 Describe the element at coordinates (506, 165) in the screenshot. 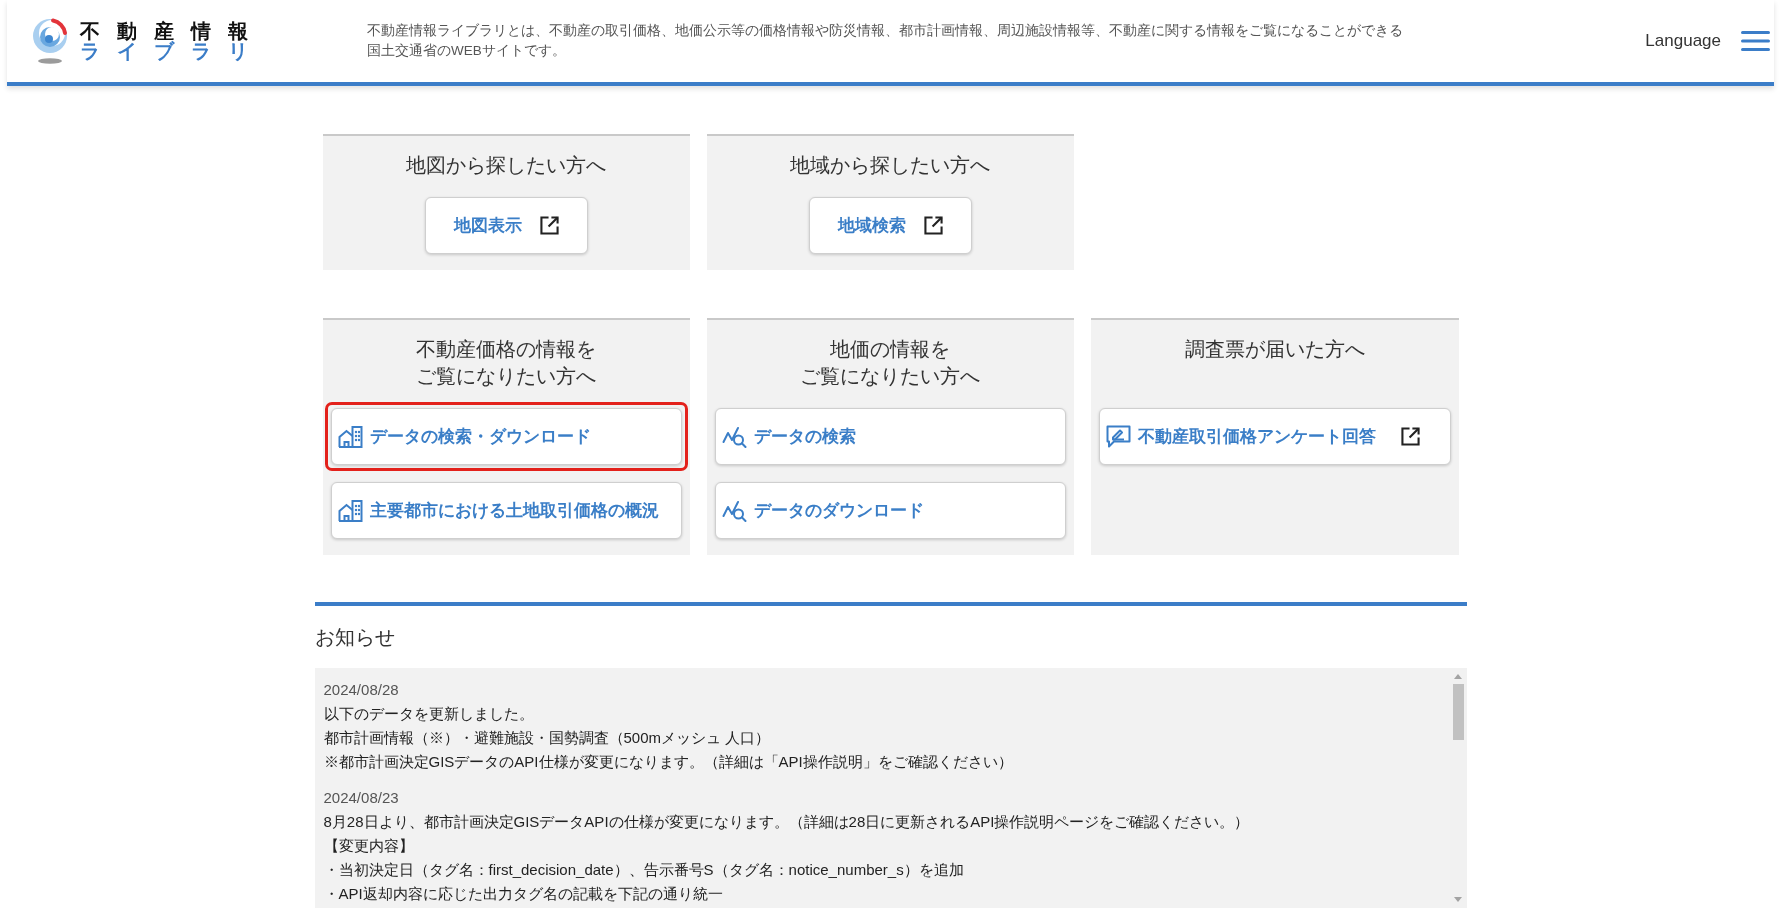

I see `panel-title: 地図から探したい方へ` at that location.